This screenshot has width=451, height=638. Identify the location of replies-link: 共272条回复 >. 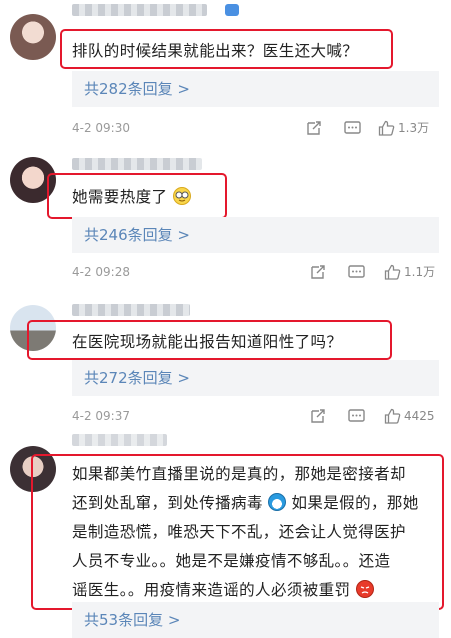
(255, 378).